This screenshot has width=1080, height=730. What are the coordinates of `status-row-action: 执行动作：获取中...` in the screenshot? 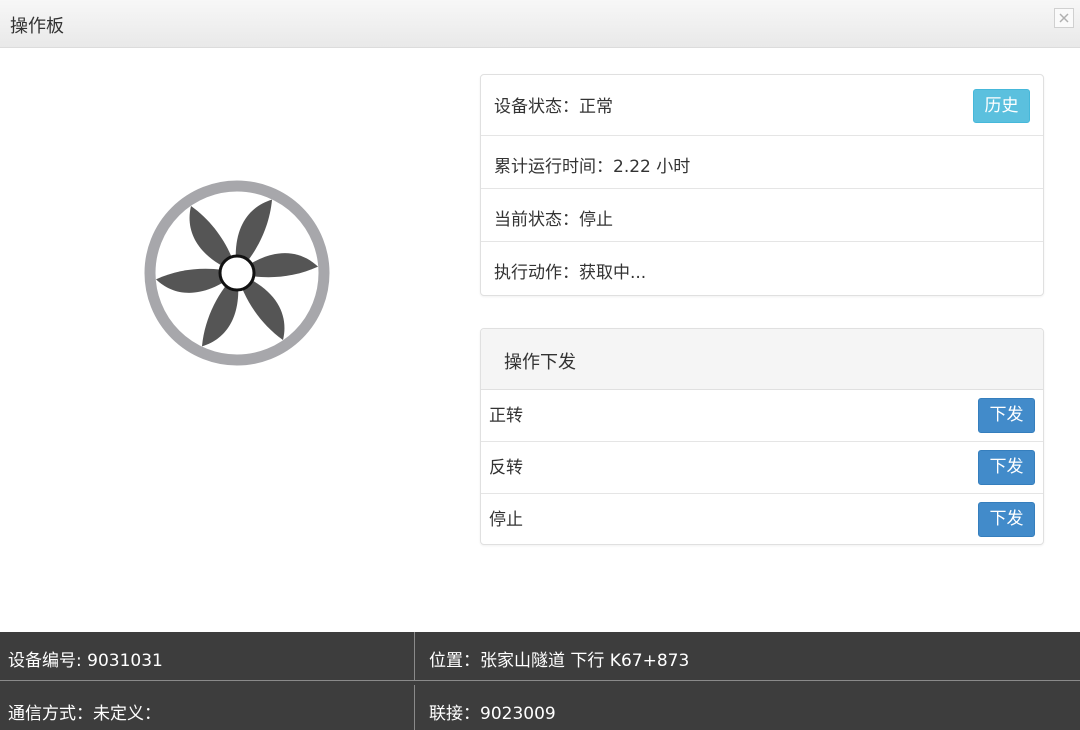 It's located at (762, 269).